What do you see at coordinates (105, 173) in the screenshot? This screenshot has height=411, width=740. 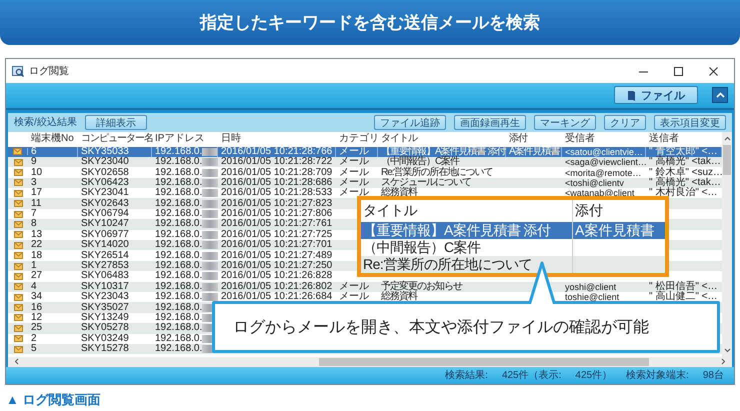 I see `table-cell: SKY02658` at bounding box center [105, 173].